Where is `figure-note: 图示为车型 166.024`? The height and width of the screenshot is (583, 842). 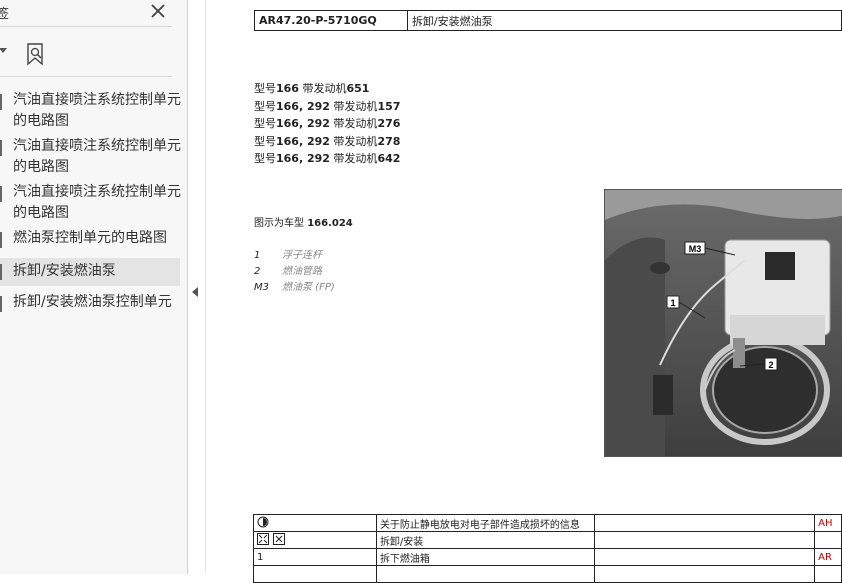 figure-note: 图示为车型 166.024 is located at coordinates (303, 223).